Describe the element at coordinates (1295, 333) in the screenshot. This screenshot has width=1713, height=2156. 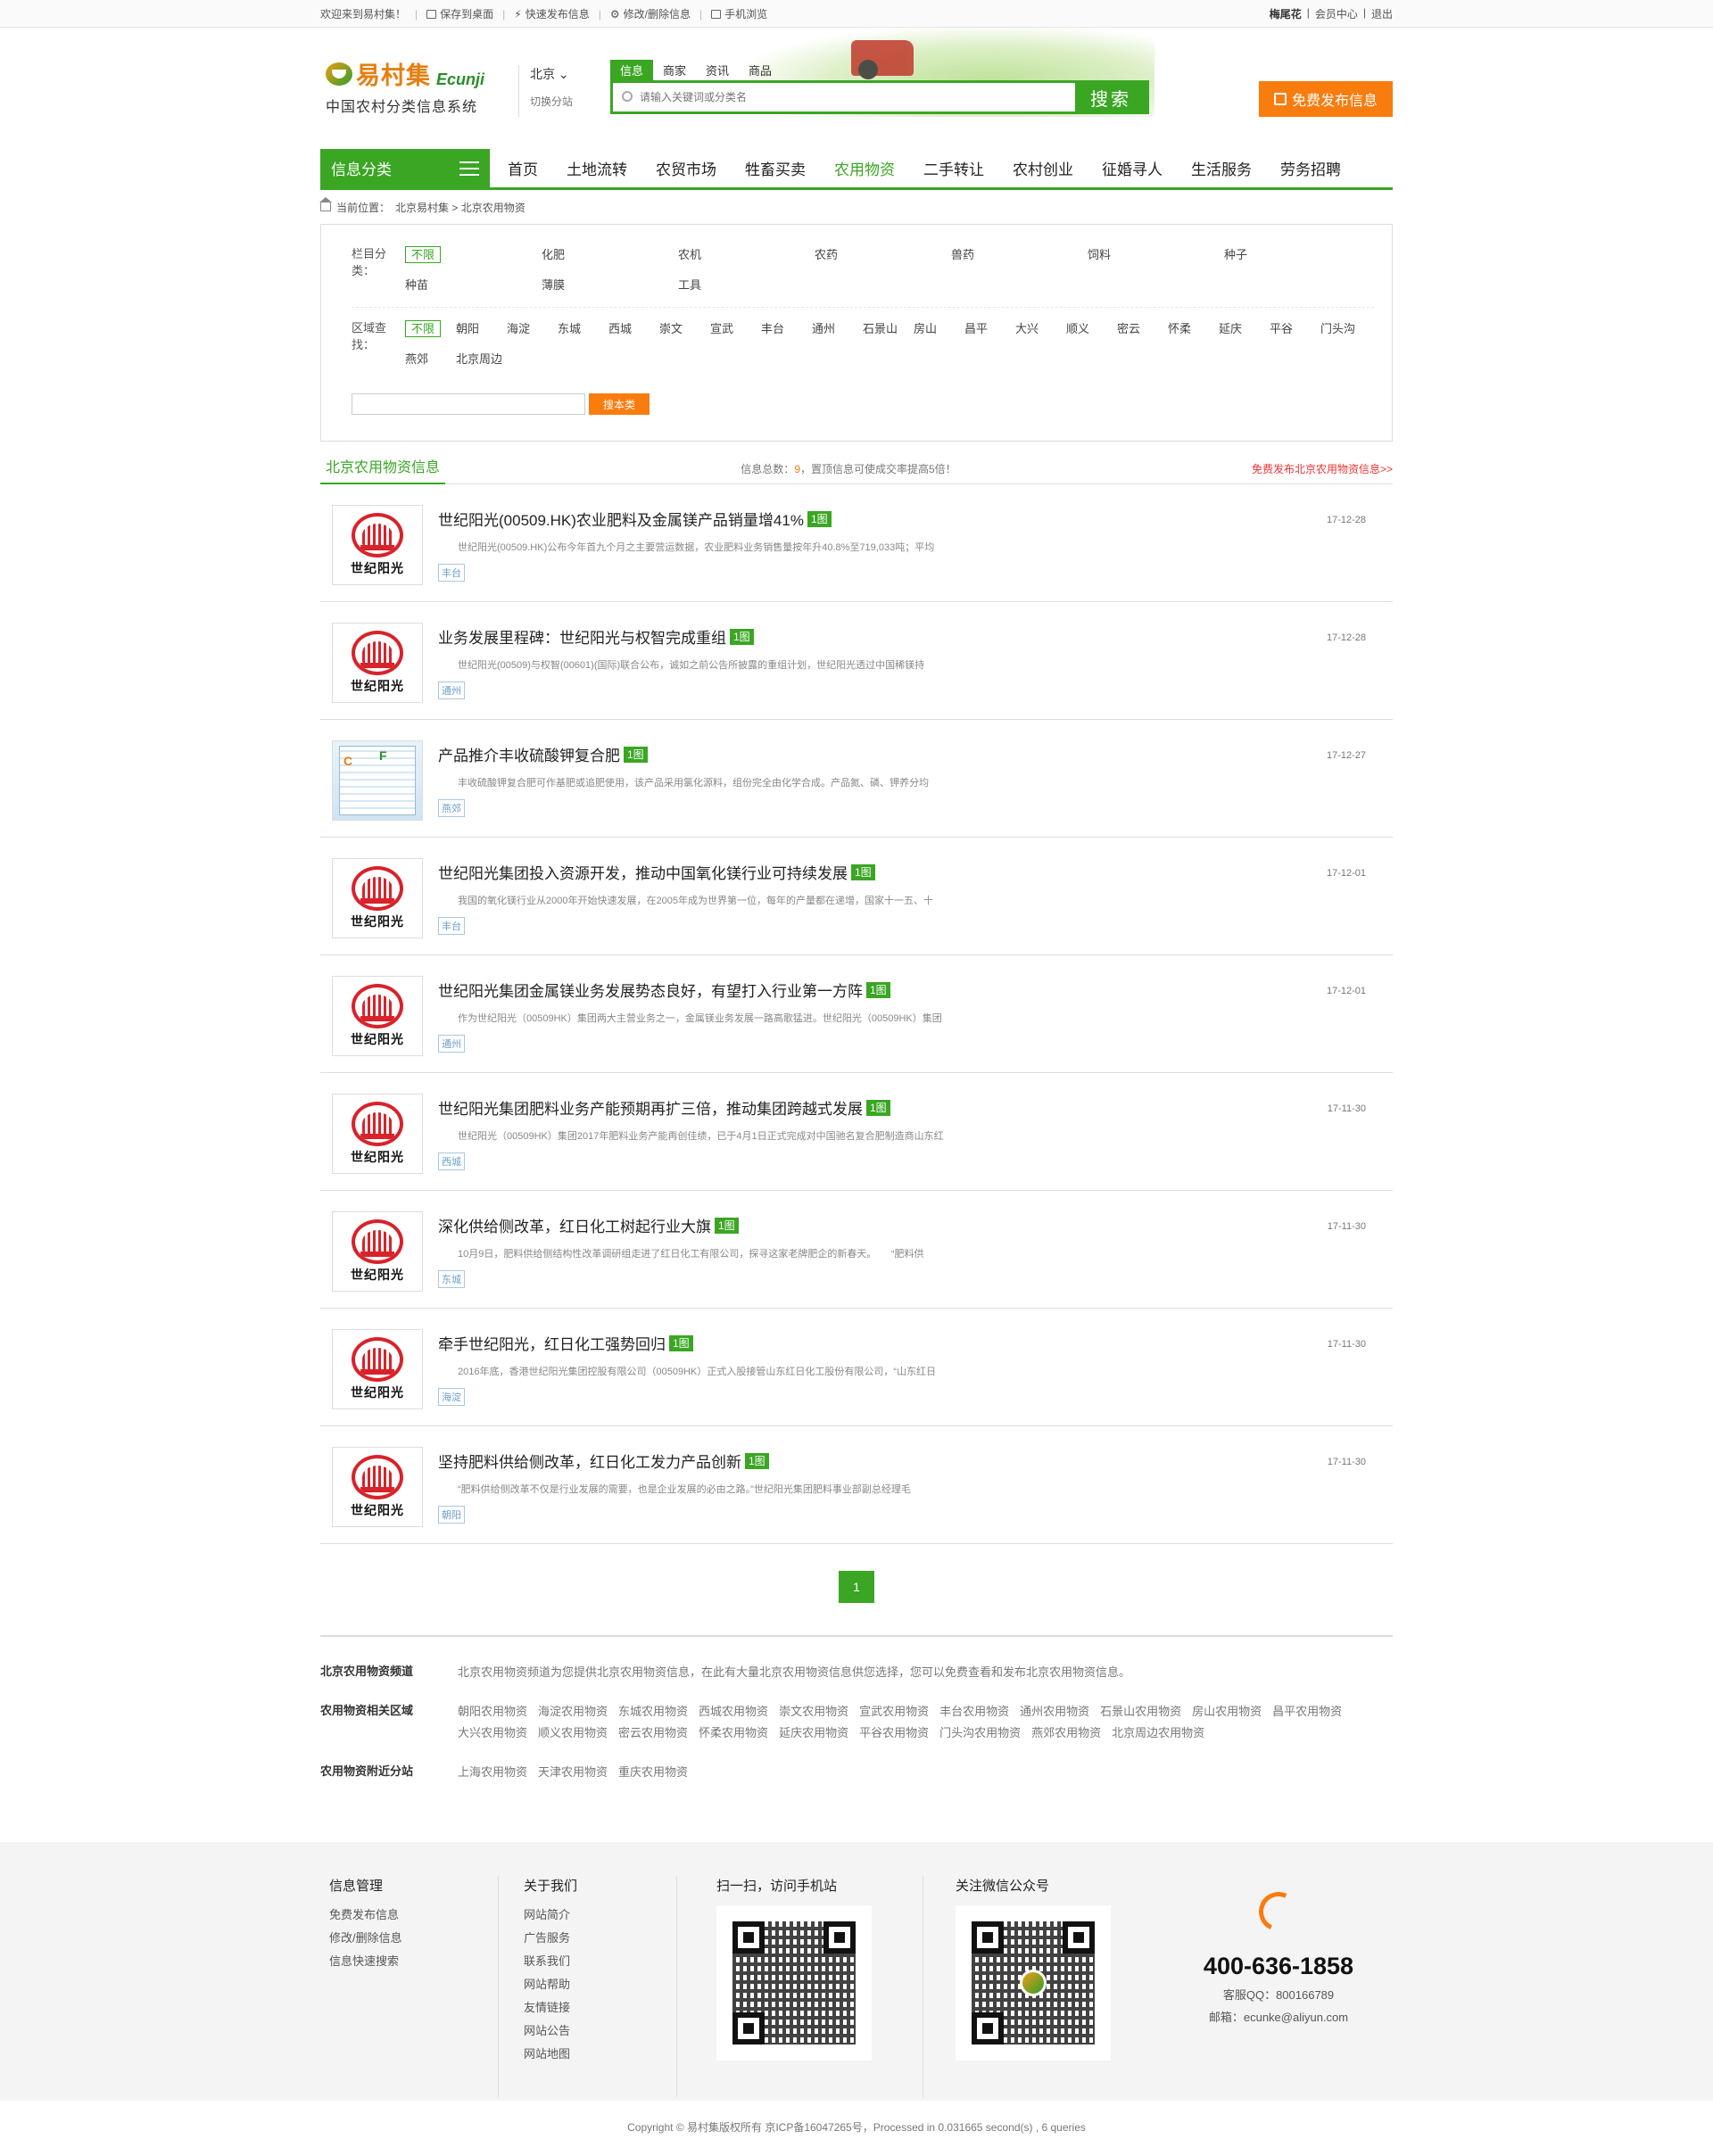
I see `area-option: 平谷` at that location.